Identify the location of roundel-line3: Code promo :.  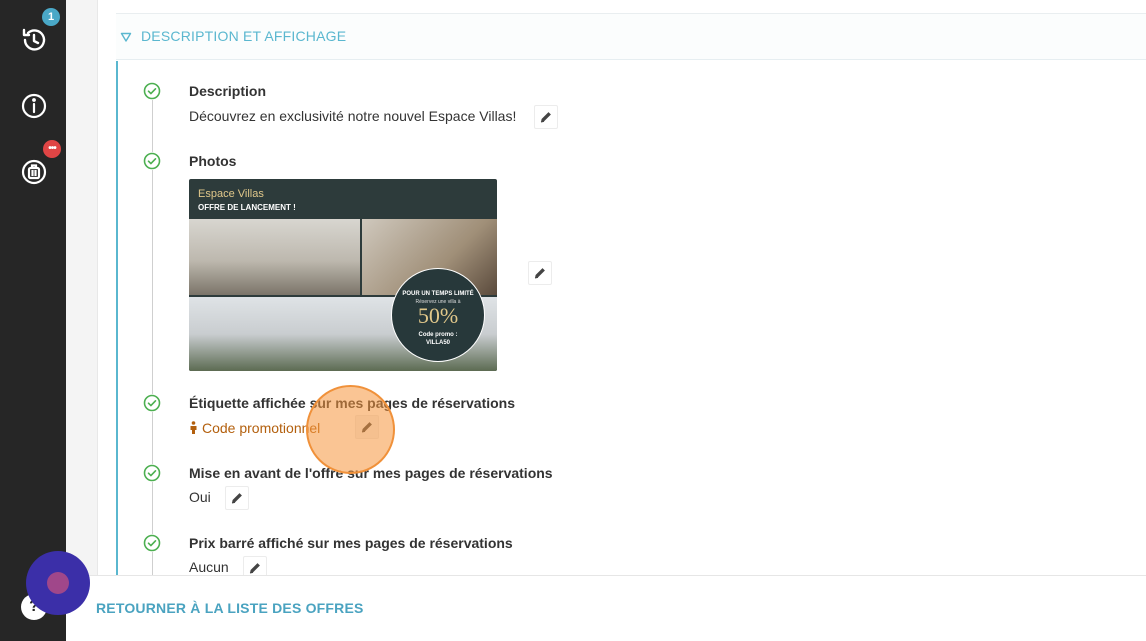
(438, 335).